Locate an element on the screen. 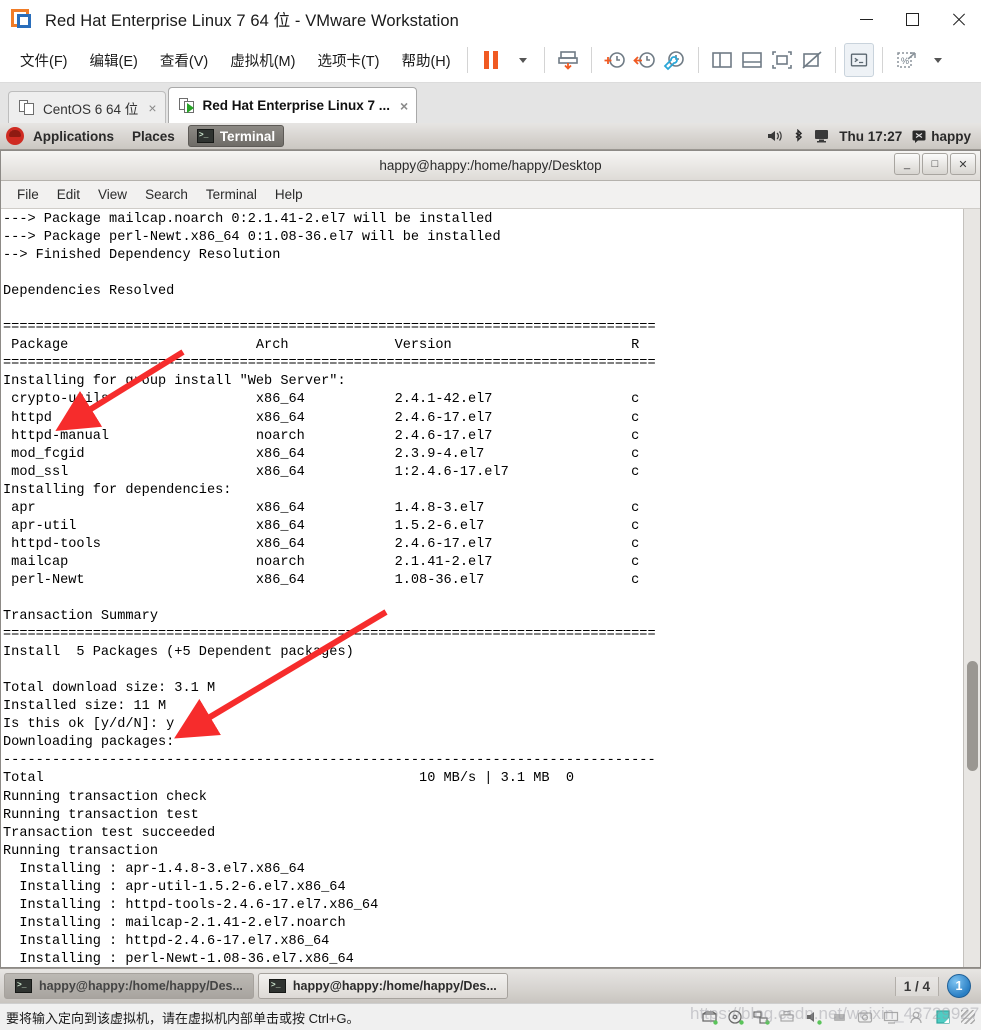 Image resolution: width=981 pixels, height=1030 pixels. manage-snapshots-button is located at coordinates (675, 60).